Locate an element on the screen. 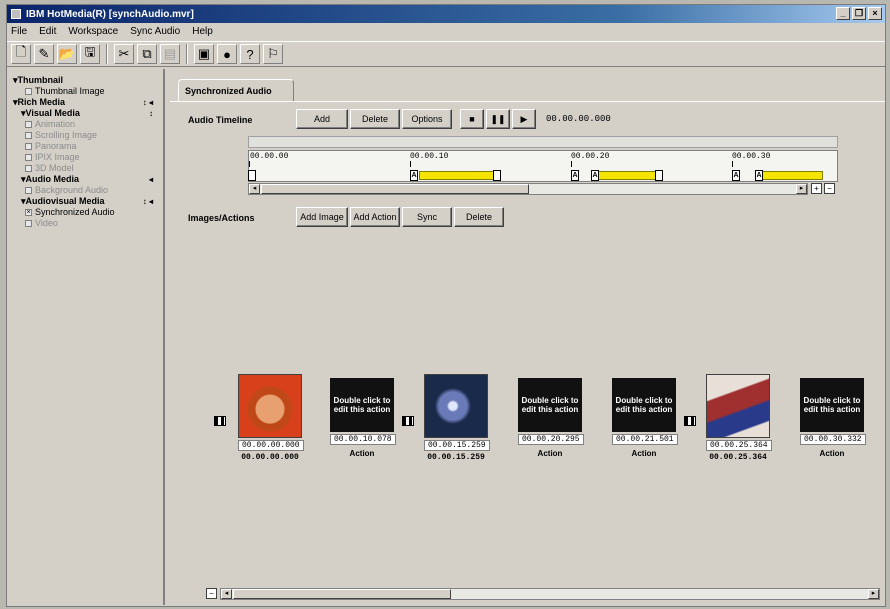  timeline-scrollbar: ◂ ▸ is located at coordinates (528, 189).